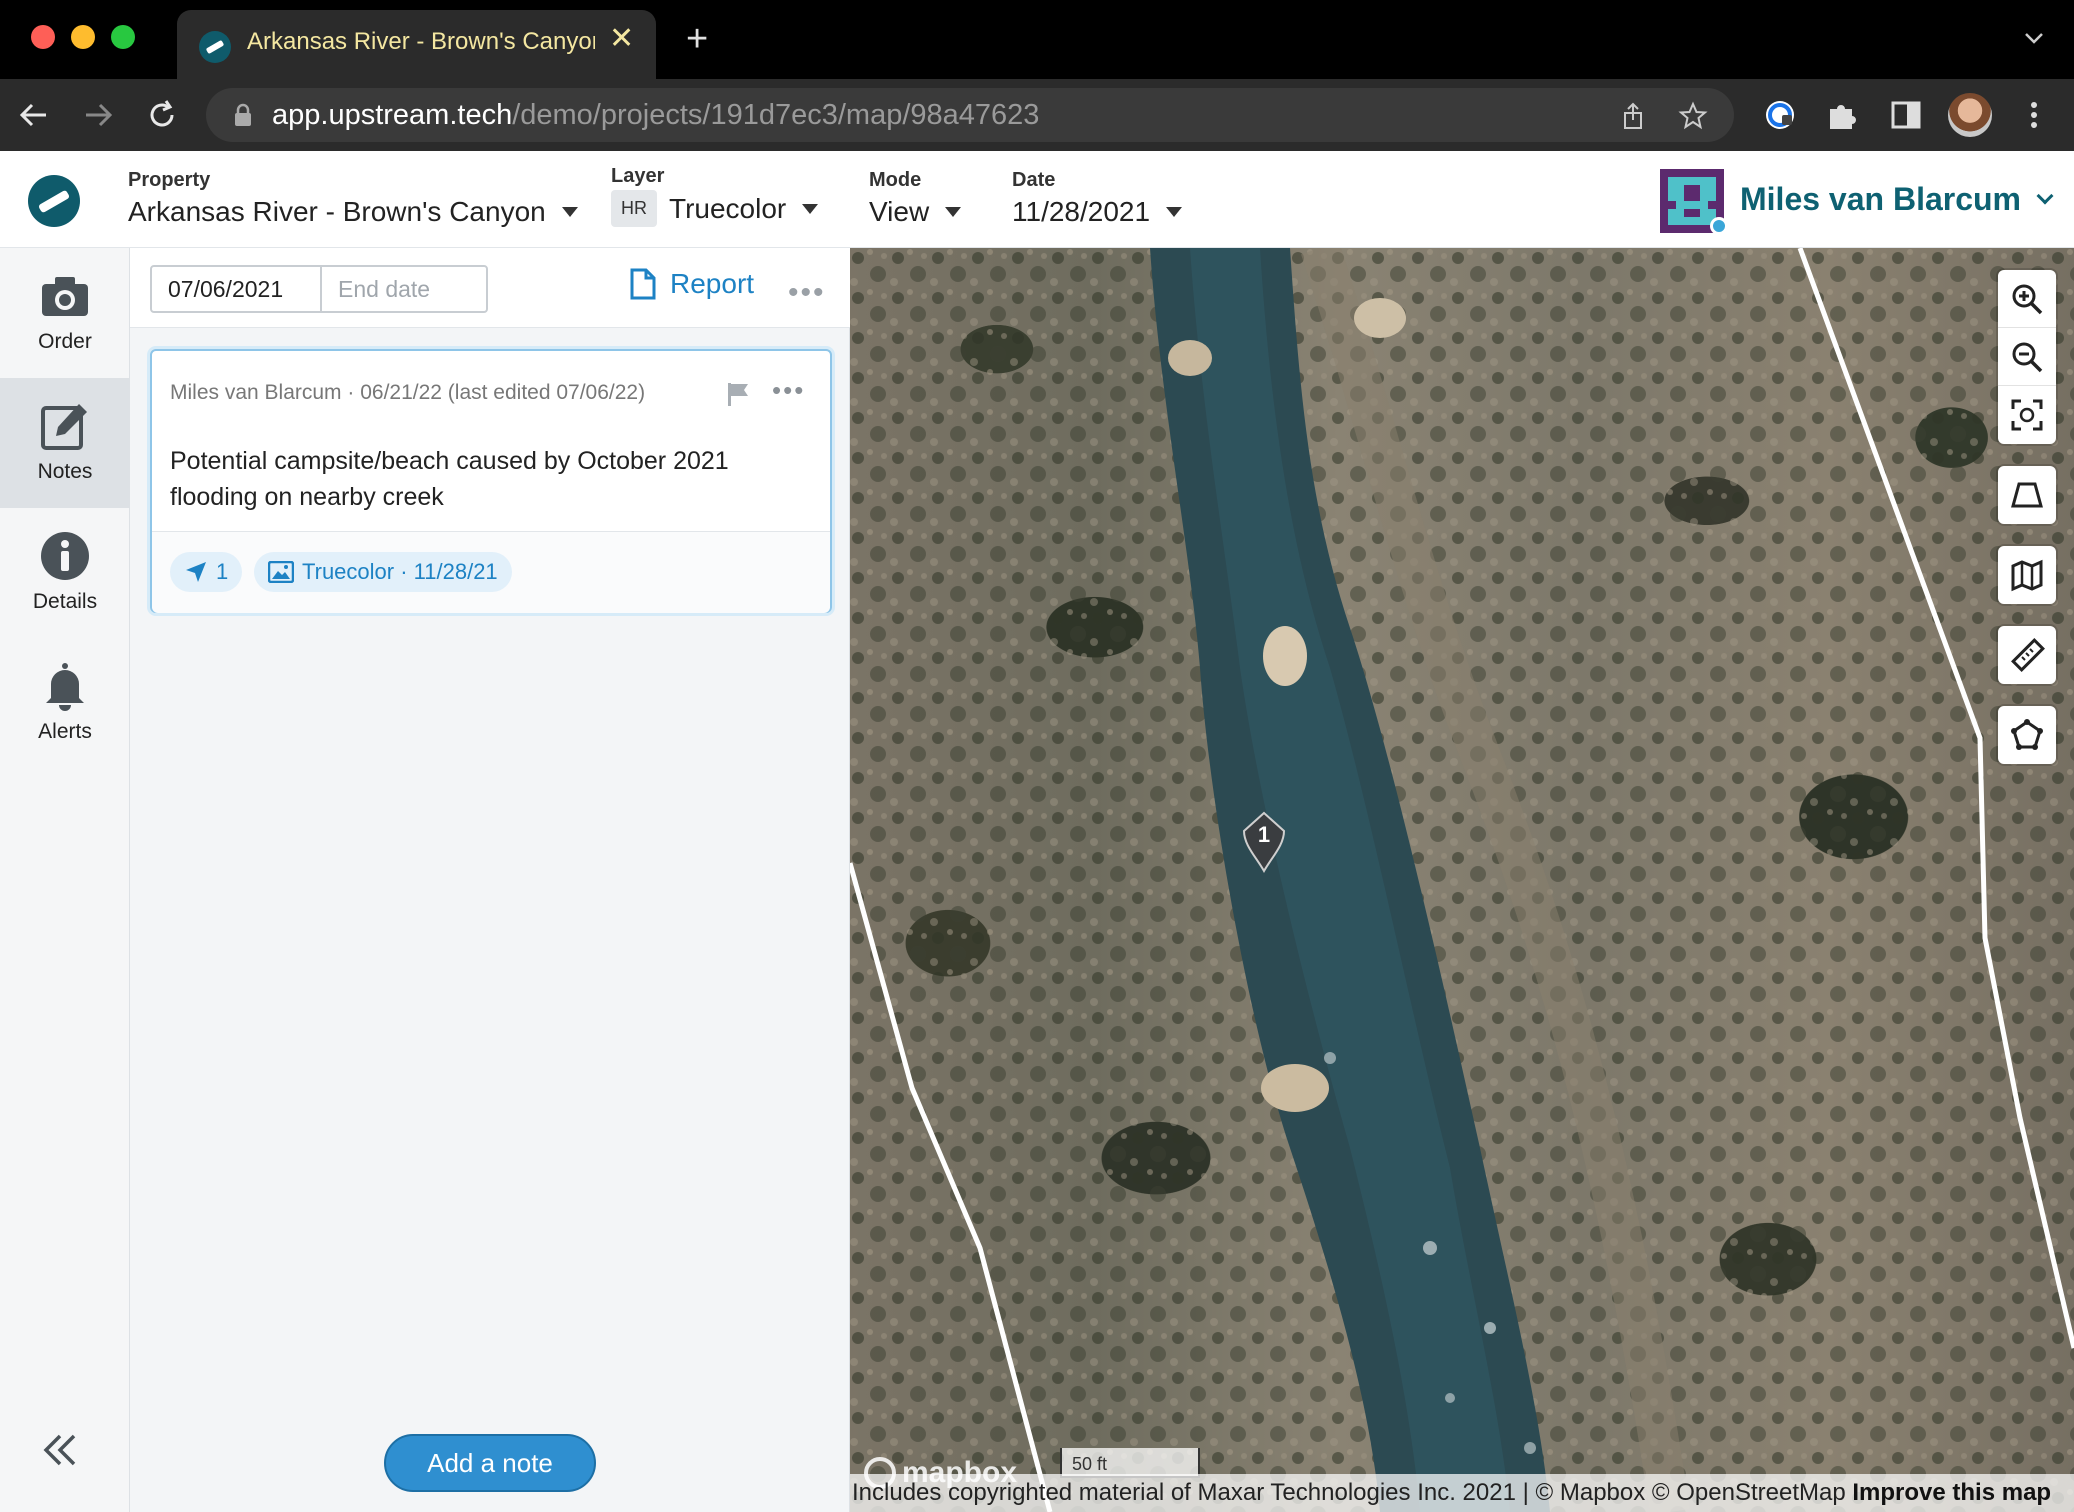 The height and width of the screenshot is (1512, 2074). I want to click on add-note-button: Add a note, so click(490, 1463).